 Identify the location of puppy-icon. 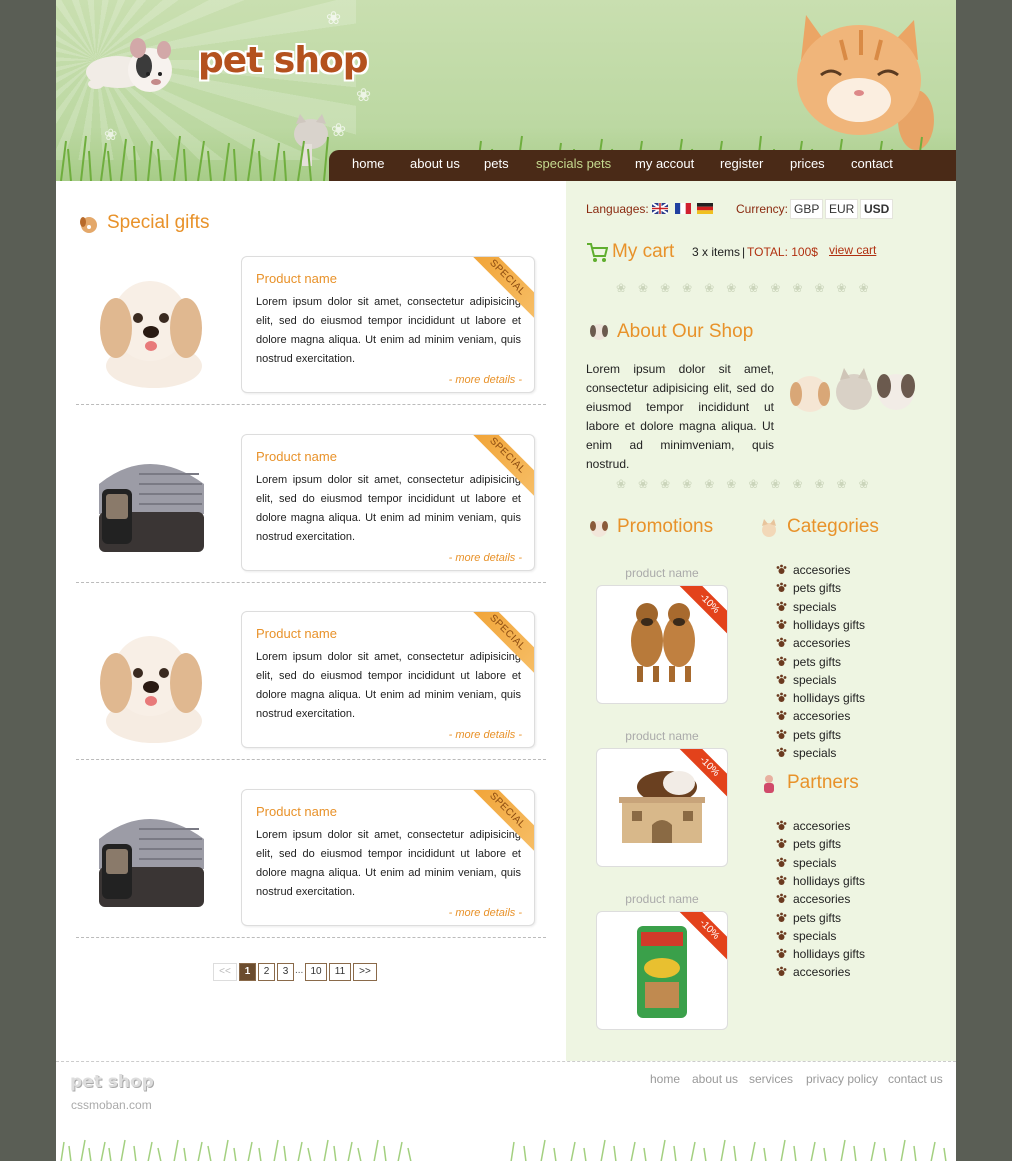
(599, 529).